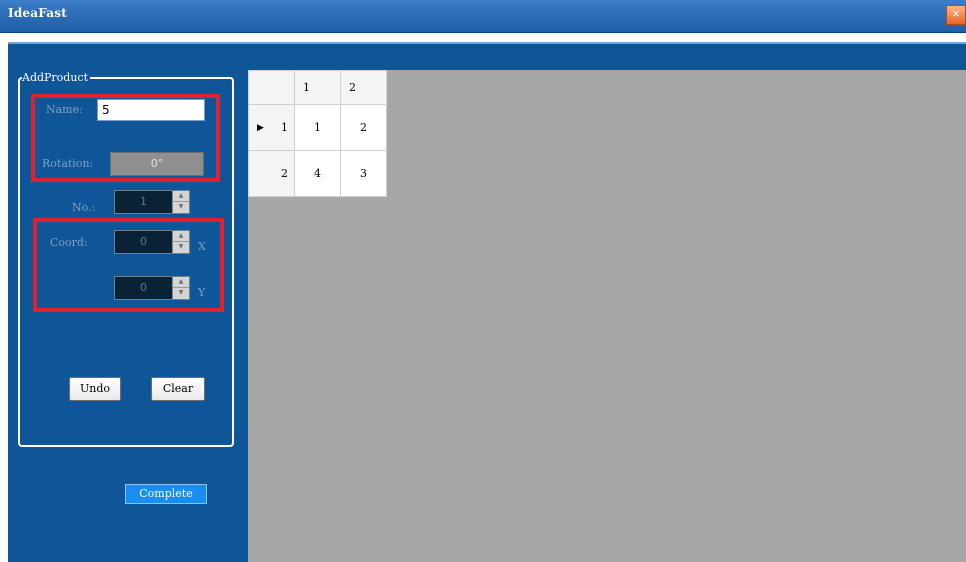 This screenshot has width=966, height=562. Describe the element at coordinates (317, 87) in the screenshot. I see `column-header: 1` at that location.